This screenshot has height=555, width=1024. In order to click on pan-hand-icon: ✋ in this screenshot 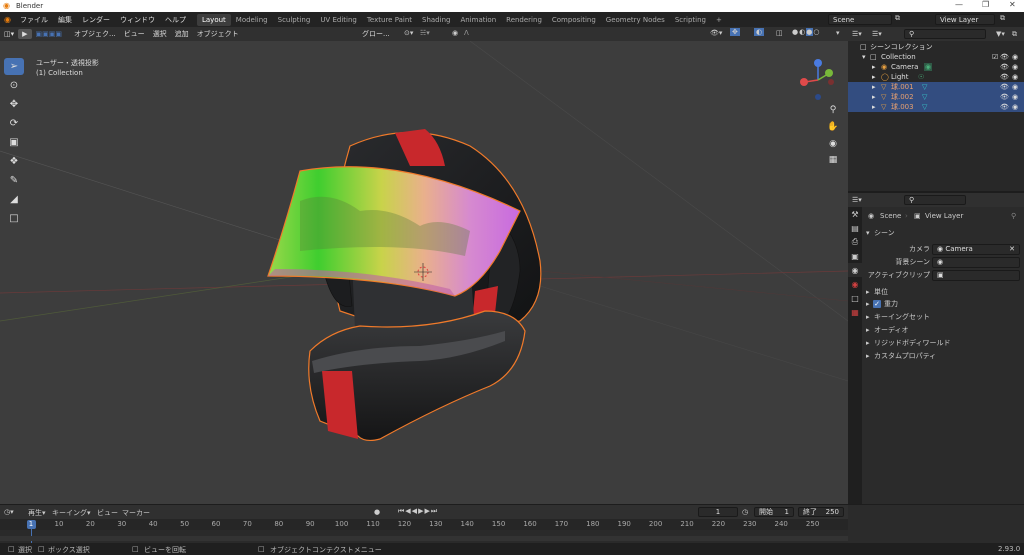, I will do `click(833, 127)`.